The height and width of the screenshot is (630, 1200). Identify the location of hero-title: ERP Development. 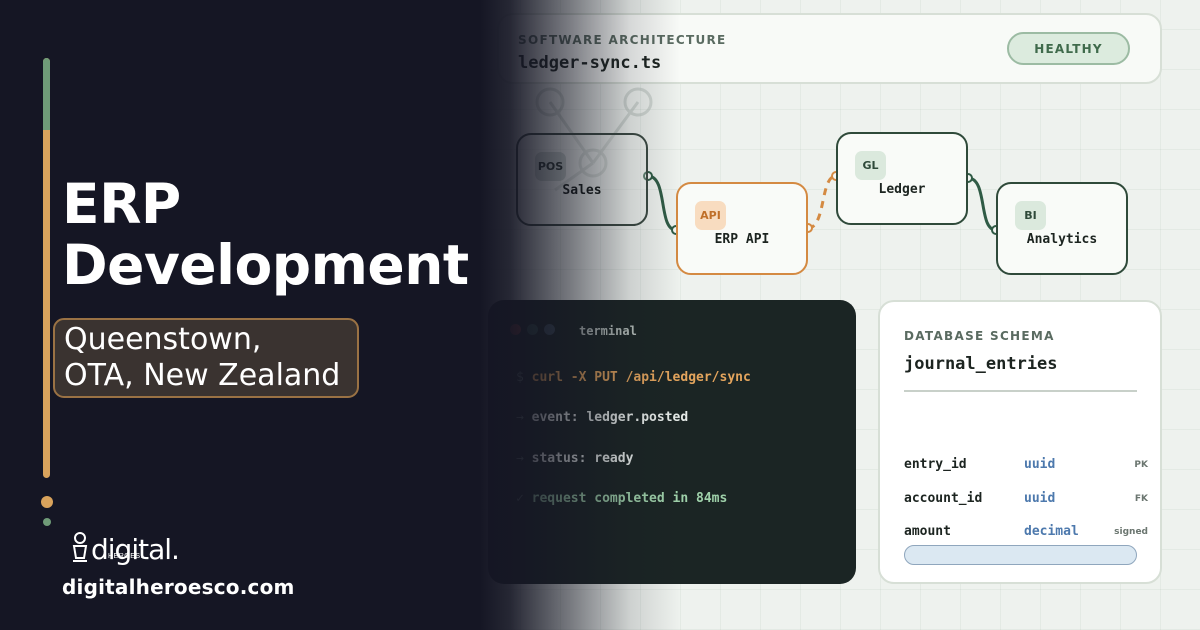
(265, 234).